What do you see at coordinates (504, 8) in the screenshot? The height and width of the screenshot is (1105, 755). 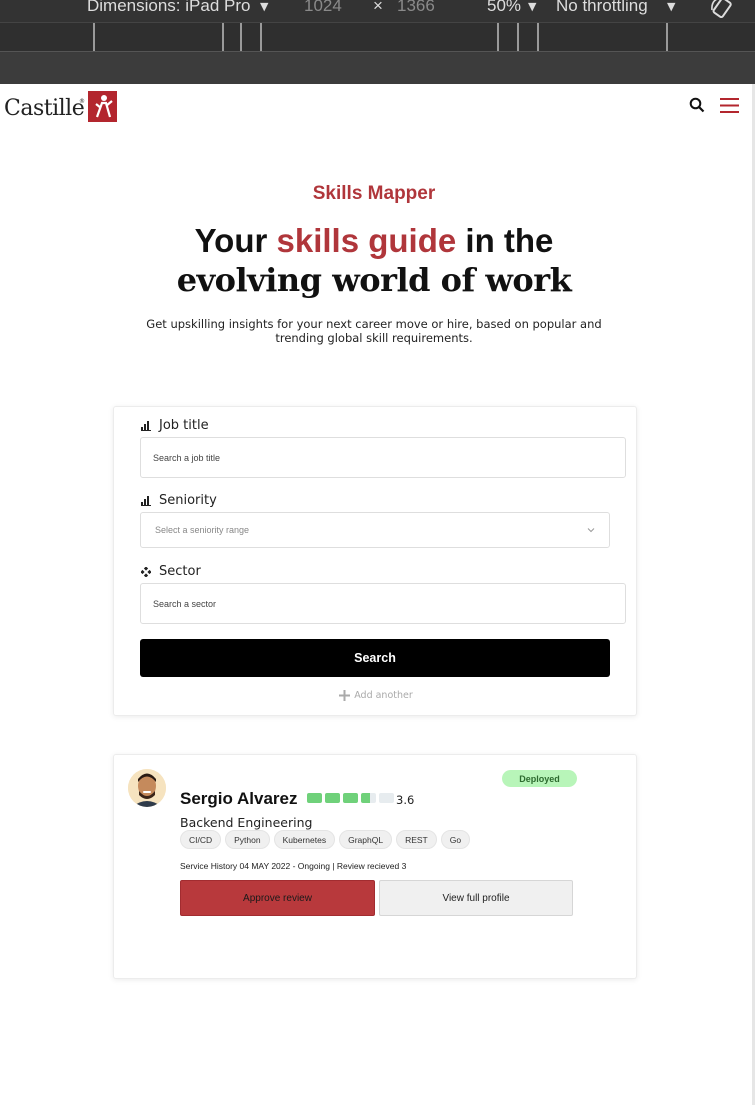 I see `zoom-select: 50%` at bounding box center [504, 8].